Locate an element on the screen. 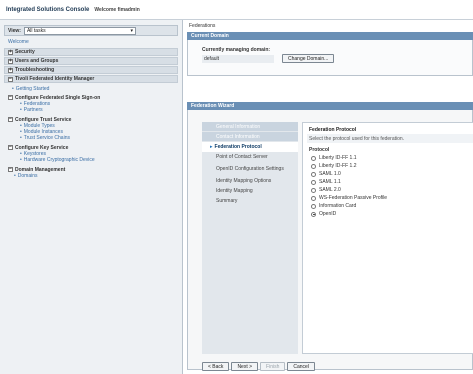 This screenshot has width=473, height=374. step-federation-protocol: ▸ Federation Protocol is located at coordinates (250, 147).